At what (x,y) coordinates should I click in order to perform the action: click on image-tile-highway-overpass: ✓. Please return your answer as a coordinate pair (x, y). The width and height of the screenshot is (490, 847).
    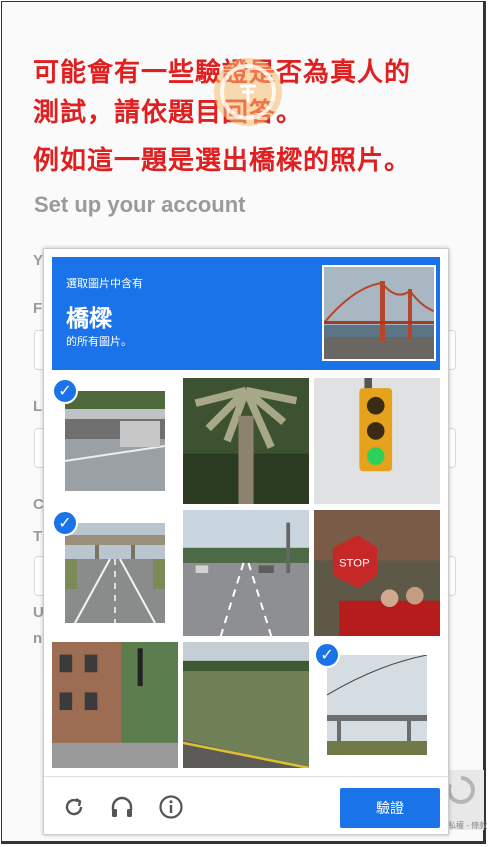
    Looking at the image, I should click on (115, 441).